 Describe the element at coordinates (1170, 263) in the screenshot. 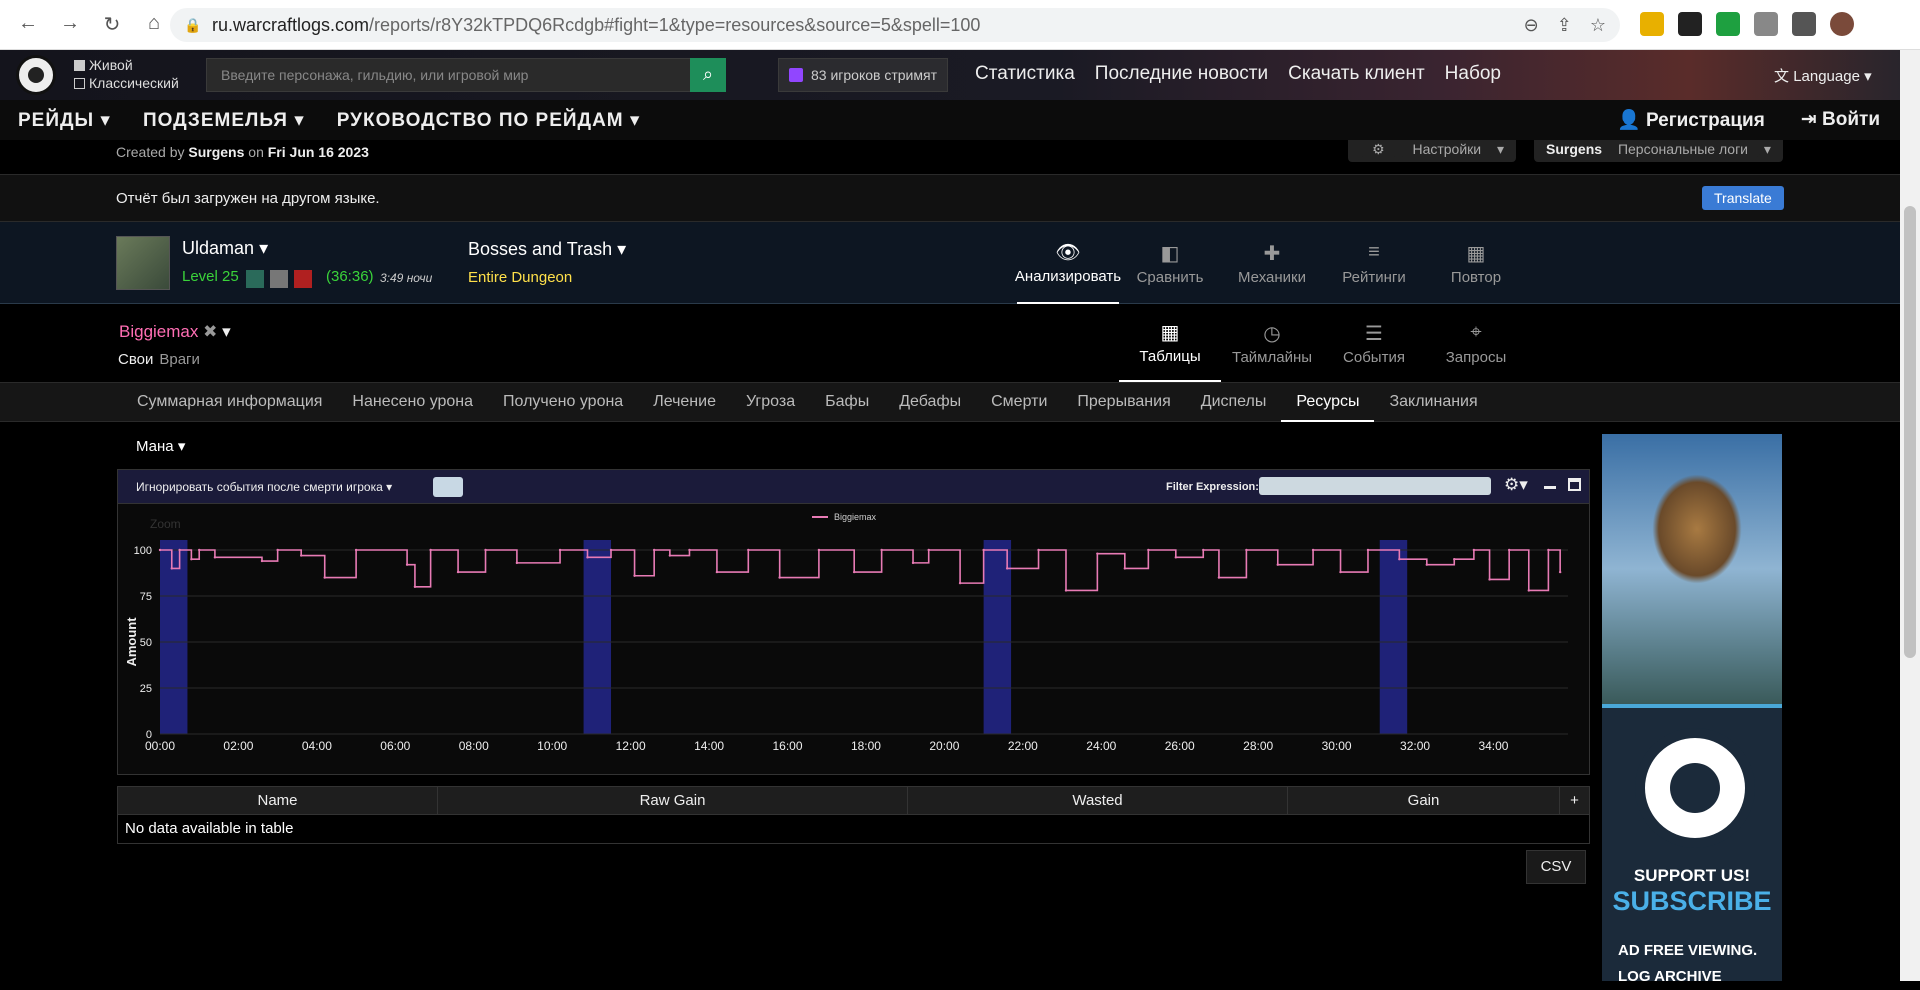

I see `tab-compare: ◧ Сравнить` at that location.